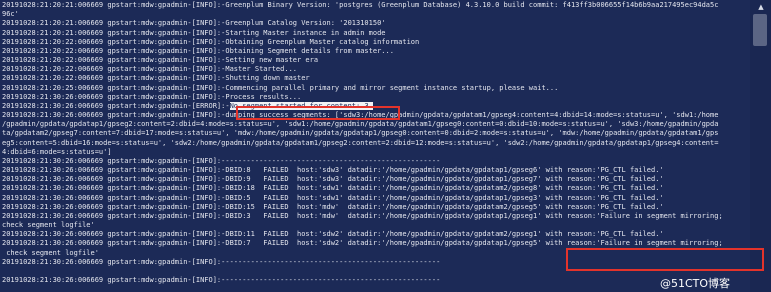  What do you see at coordinates (48, 225) in the screenshot?
I see `terminal-line: check segment logfile'` at bounding box center [48, 225].